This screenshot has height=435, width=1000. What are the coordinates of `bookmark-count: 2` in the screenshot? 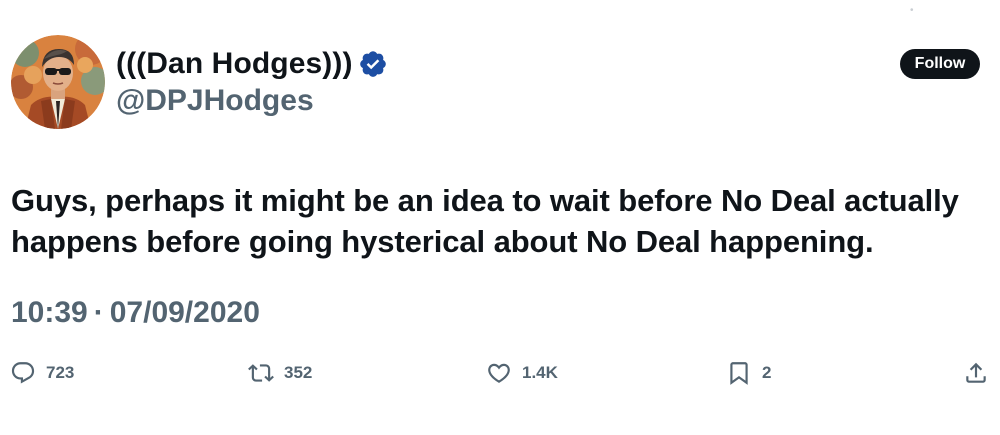 It's located at (767, 372).